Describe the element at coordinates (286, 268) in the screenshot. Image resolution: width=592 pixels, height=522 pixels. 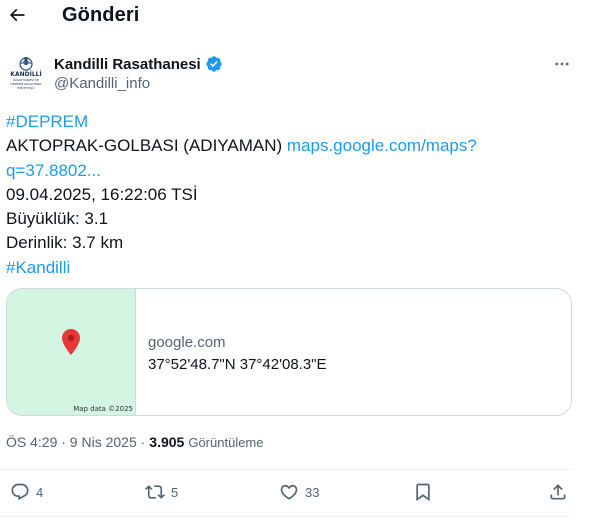
I see `hashtag-kandilli-link: #Kandilli` at that location.